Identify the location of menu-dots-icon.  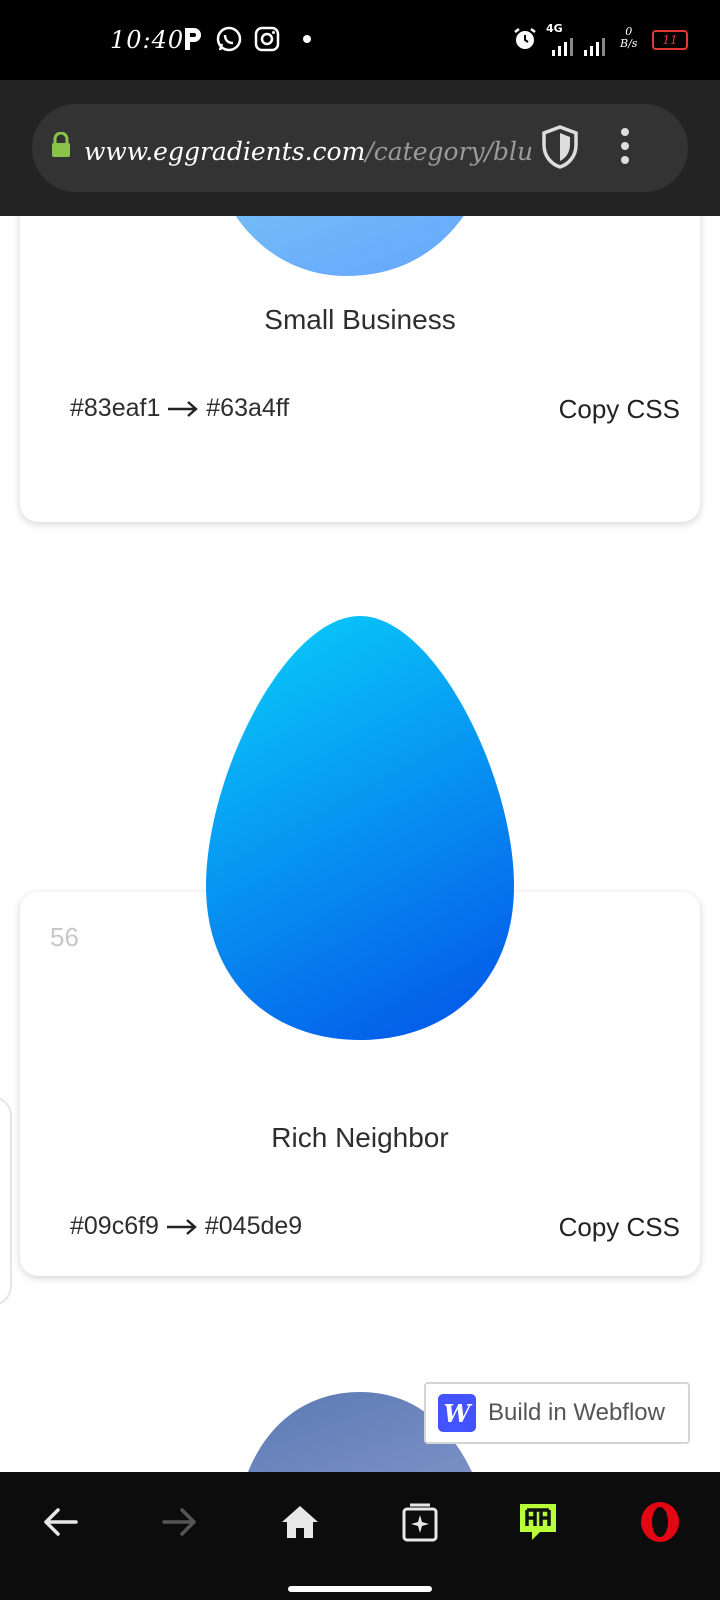
(625, 148).